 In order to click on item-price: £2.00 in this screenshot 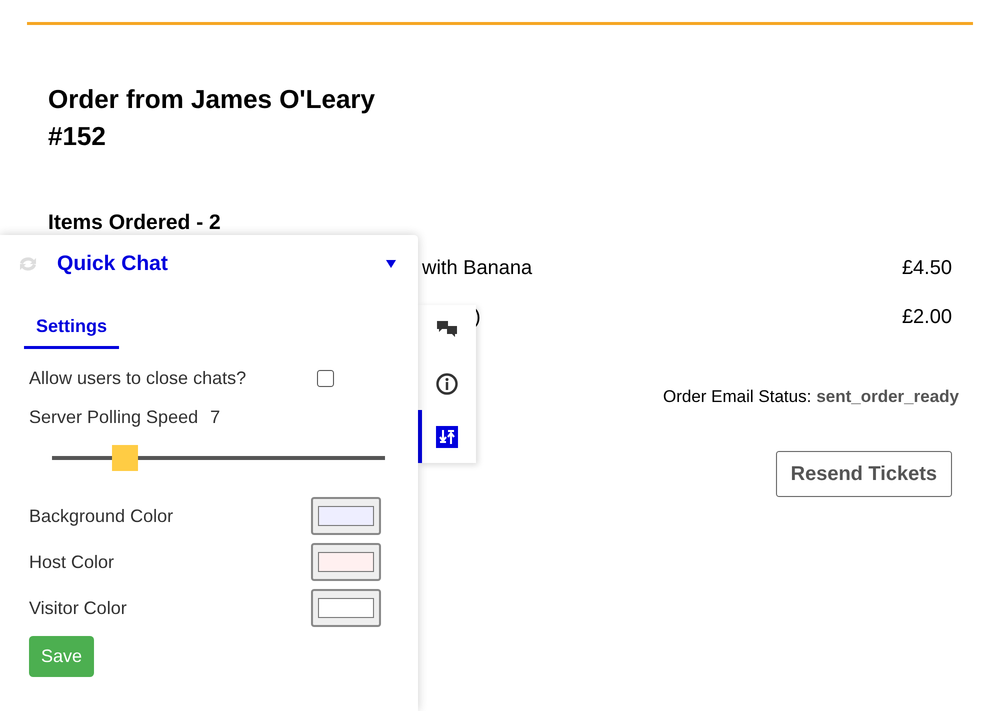, I will do `click(927, 317)`.